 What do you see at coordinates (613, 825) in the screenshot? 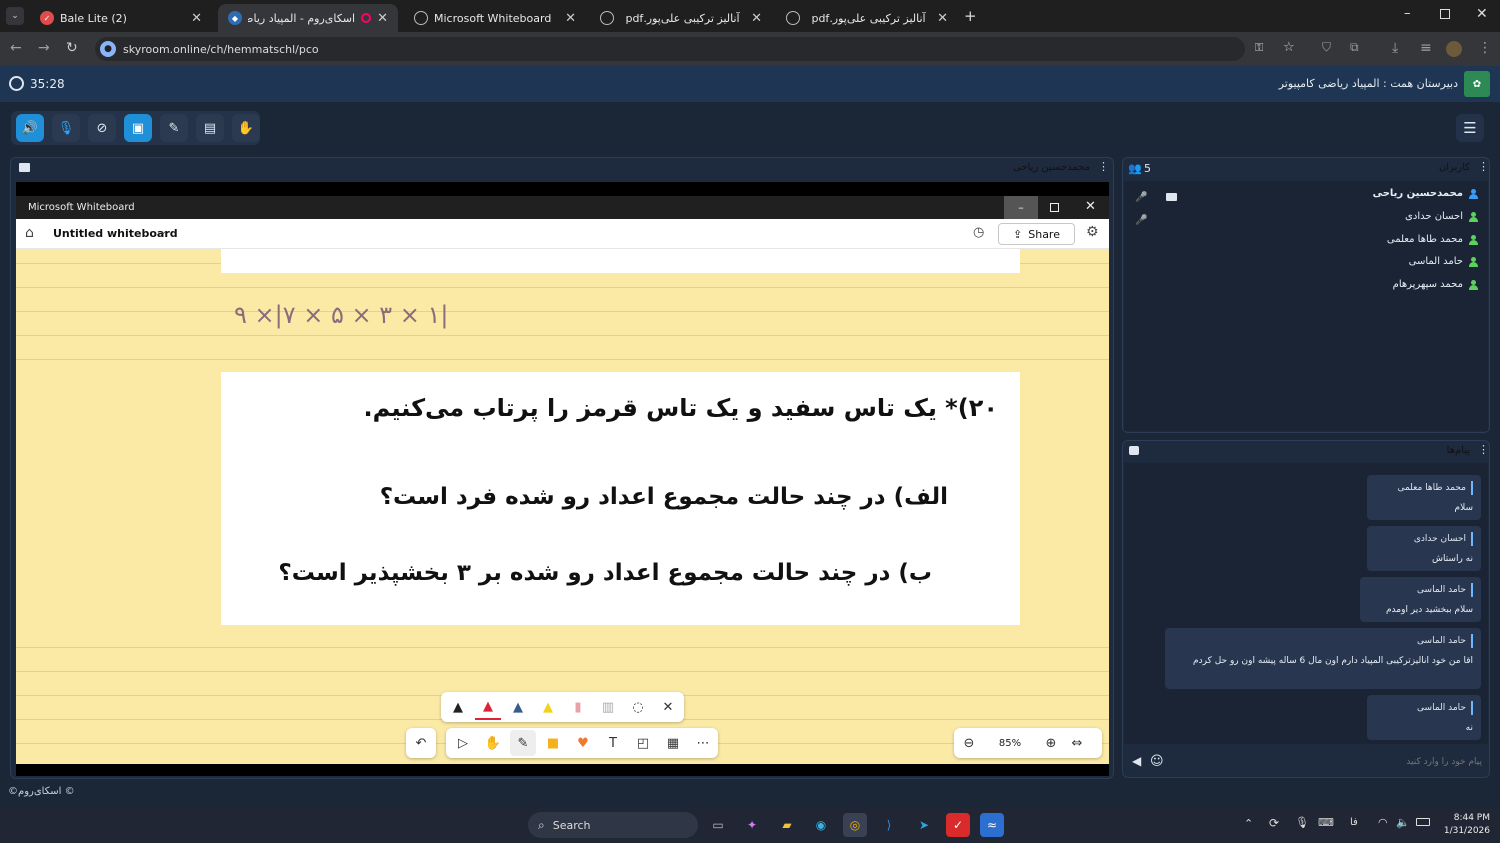
I see `taskbar-search-box: ⌕ Search` at bounding box center [613, 825].